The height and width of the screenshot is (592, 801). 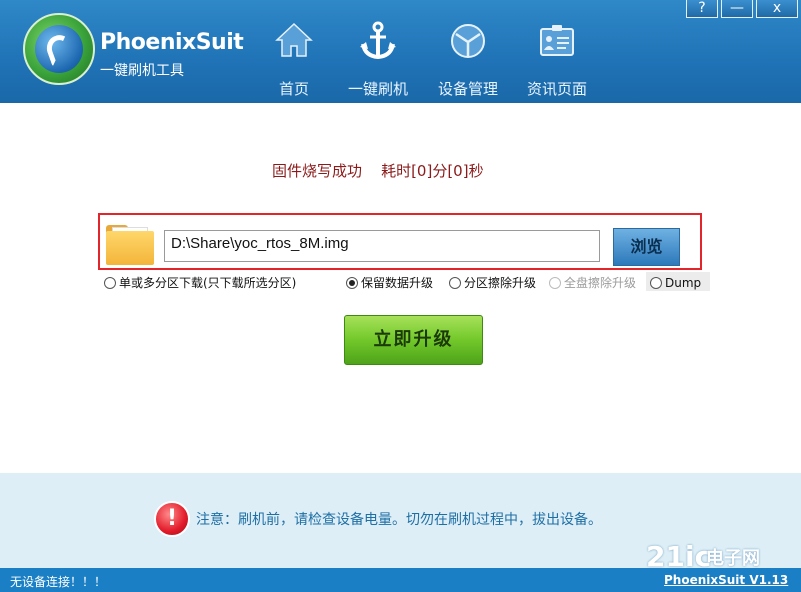 I want to click on radio-full-erase, so click(x=555, y=282).